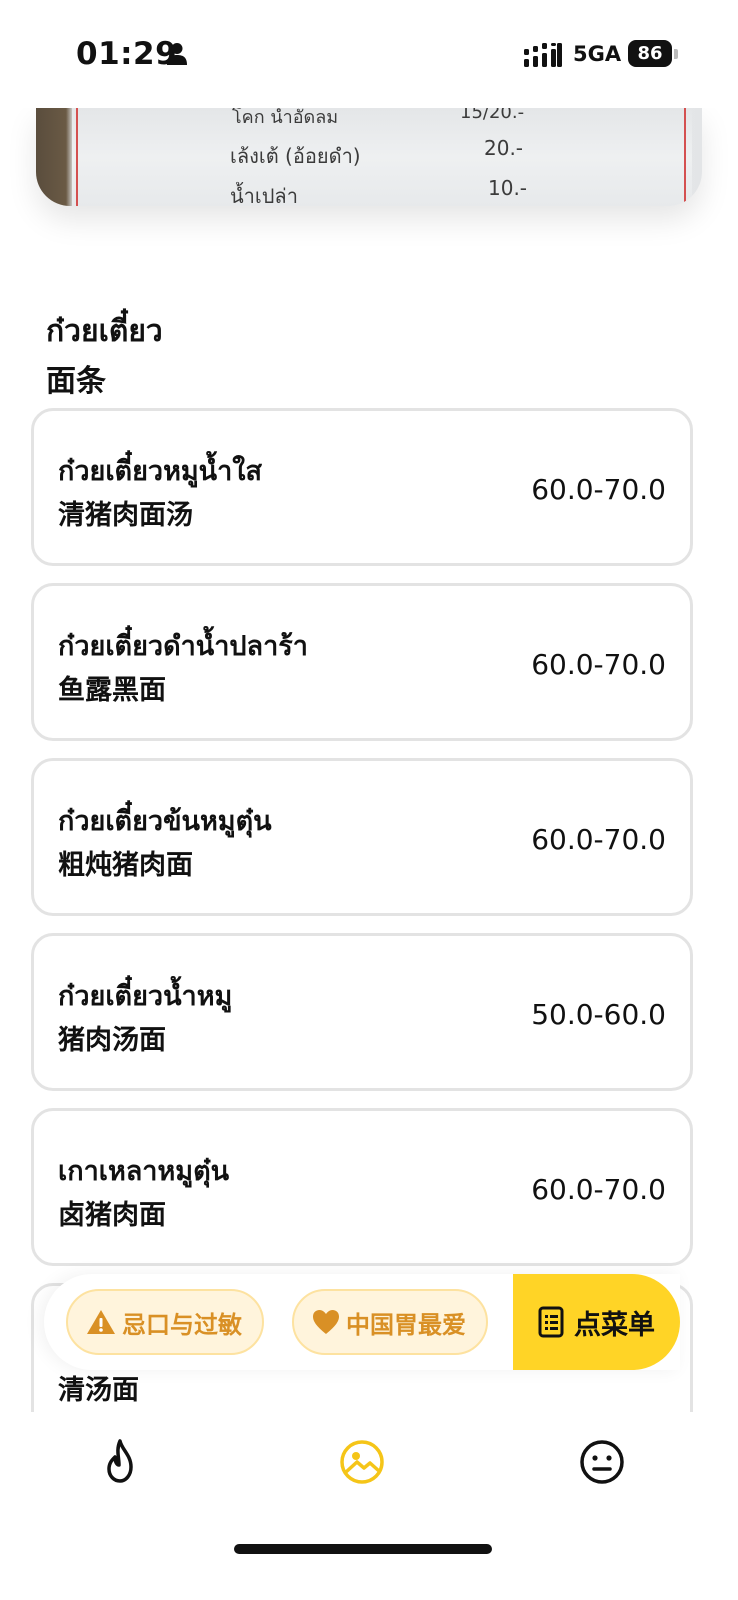  What do you see at coordinates (125, 865) in the screenshot?
I see `dish-name-cn: 粗炖猪肉面` at bounding box center [125, 865].